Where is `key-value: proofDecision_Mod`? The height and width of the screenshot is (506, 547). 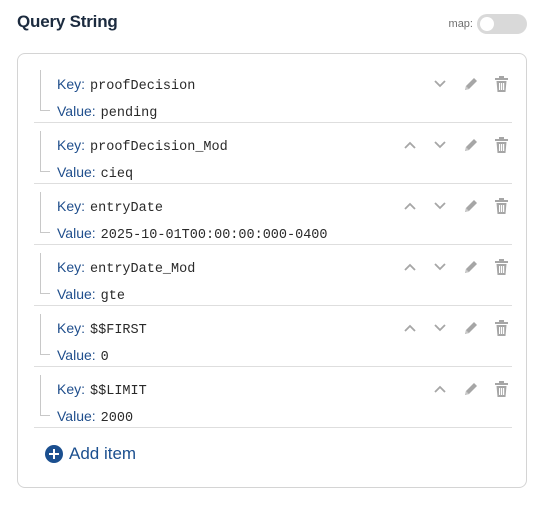 key-value: proofDecision_Mod is located at coordinates (159, 147).